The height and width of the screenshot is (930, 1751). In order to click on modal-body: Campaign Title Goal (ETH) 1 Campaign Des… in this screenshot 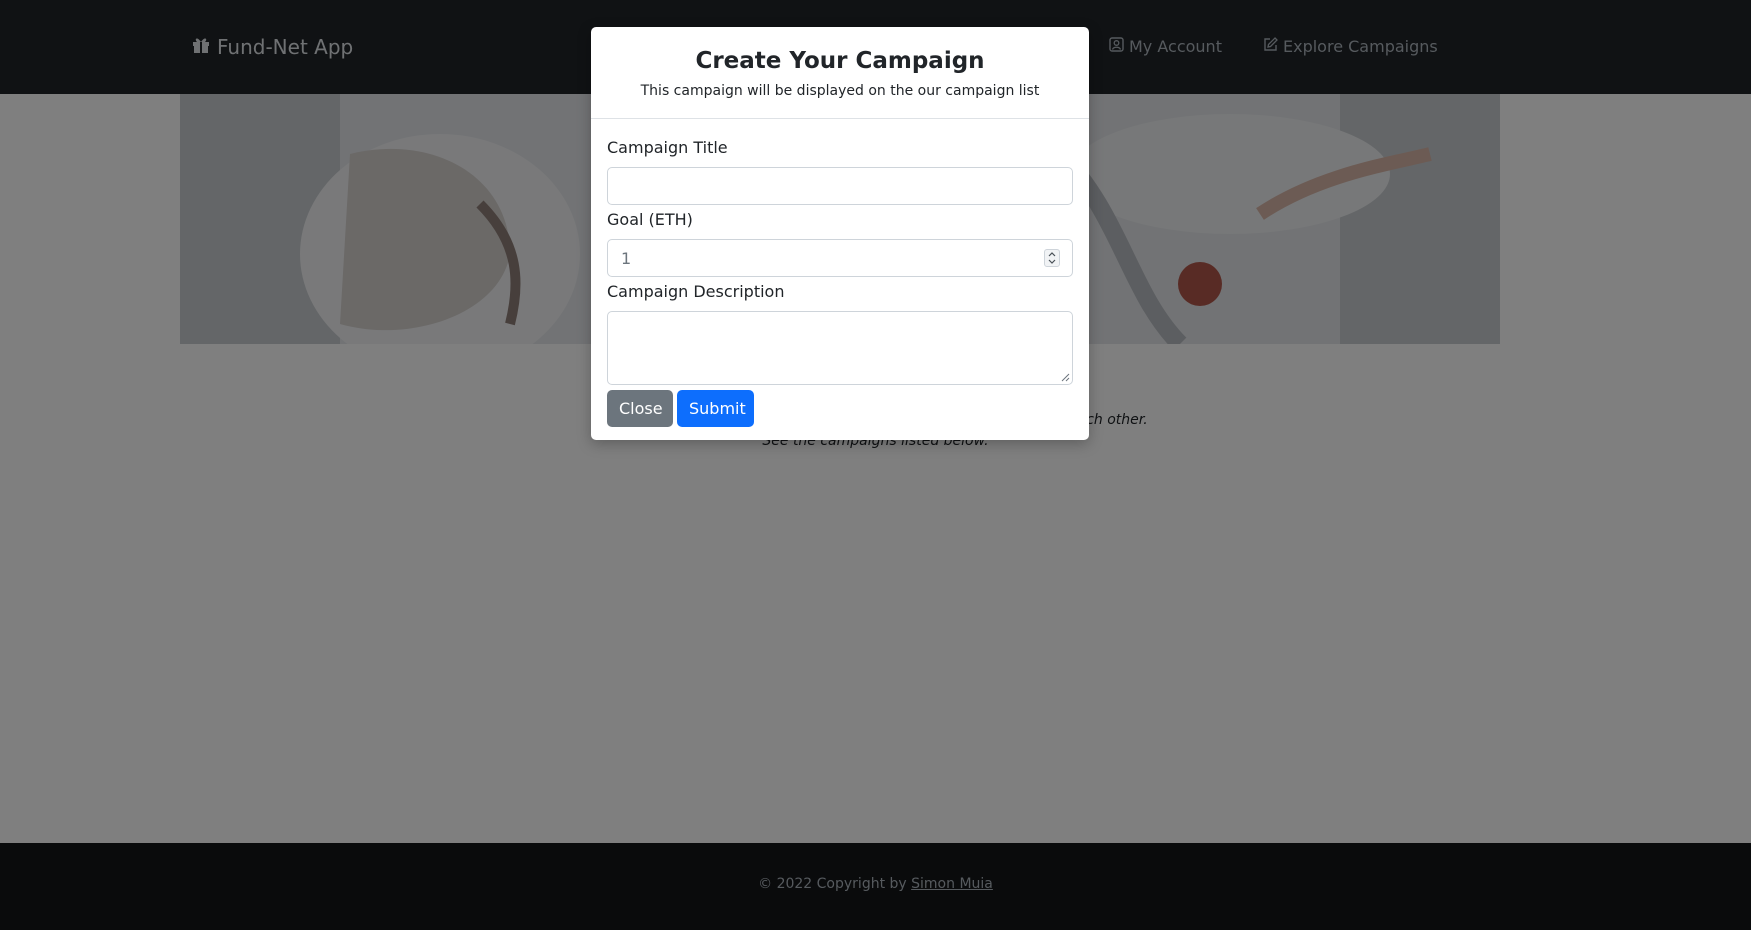, I will do `click(840, 282)`.